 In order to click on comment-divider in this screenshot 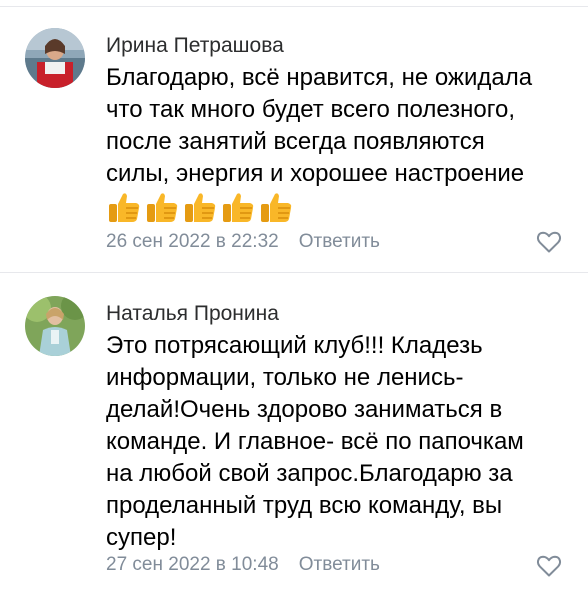, I will do `click(294, 272)`.